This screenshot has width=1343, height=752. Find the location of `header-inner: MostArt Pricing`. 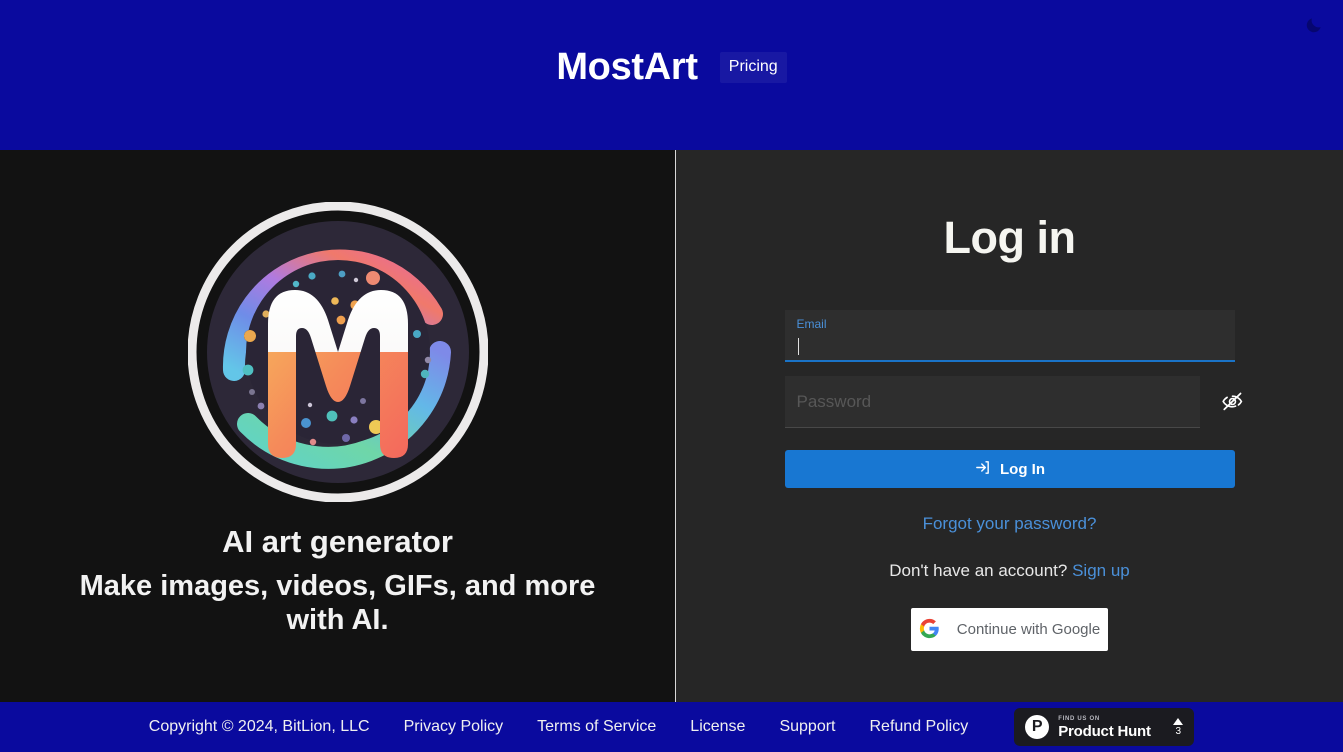

header-inner: MostArt Pricing is located at coordinates (671, 67).